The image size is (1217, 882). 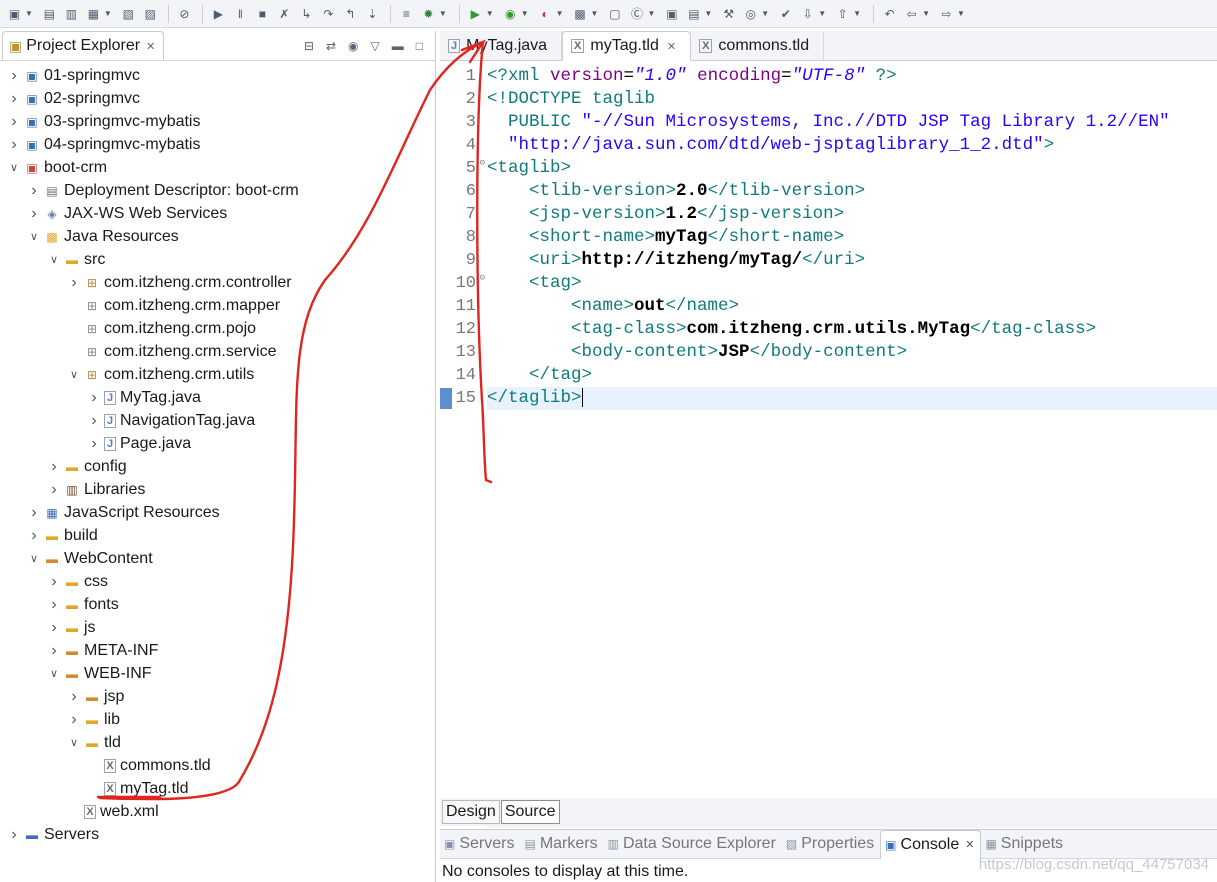 I want to click on next-annotation-icon: ⇩, so click(x=807, y=13).